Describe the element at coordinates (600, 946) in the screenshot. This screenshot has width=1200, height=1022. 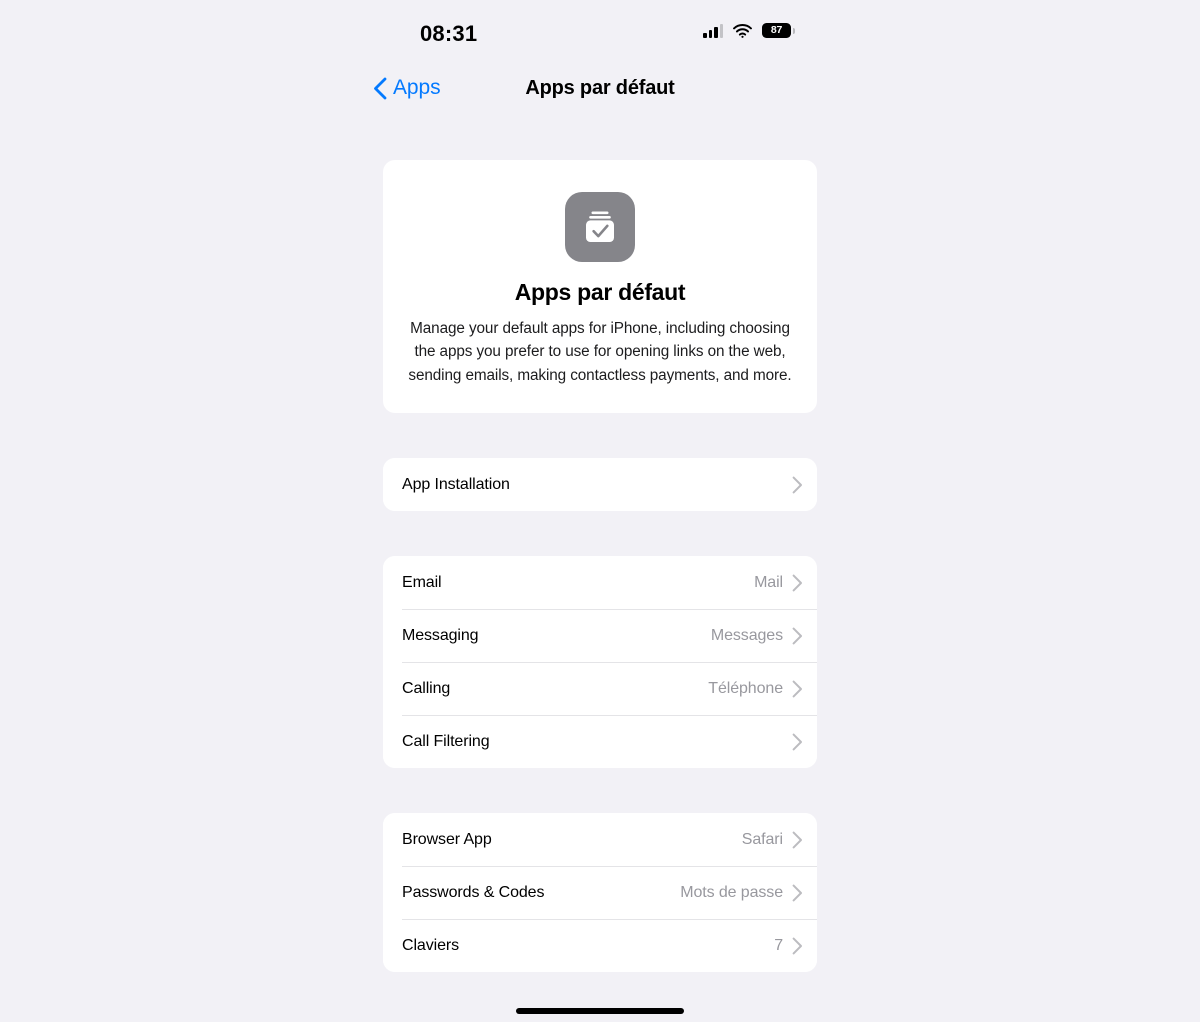
I see `settings-row-claviers: Claviers 7` at that location.